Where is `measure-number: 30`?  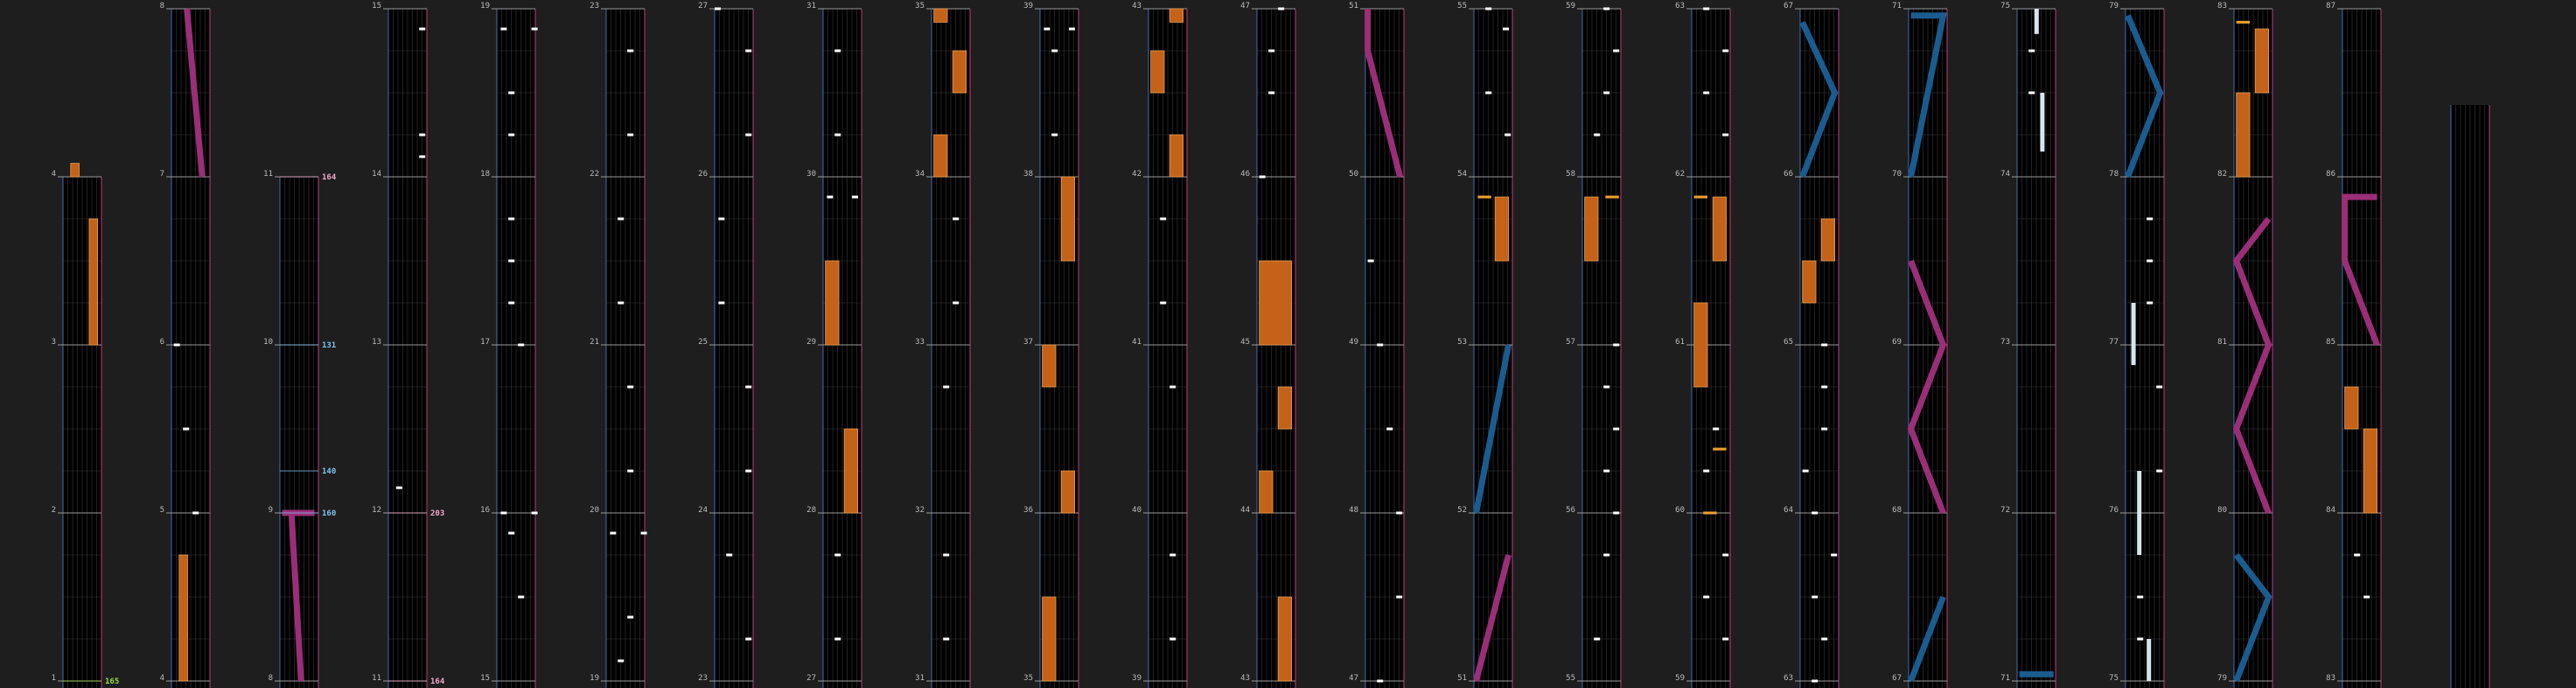
measure-number: 30 is located at coordinates (811, 175).